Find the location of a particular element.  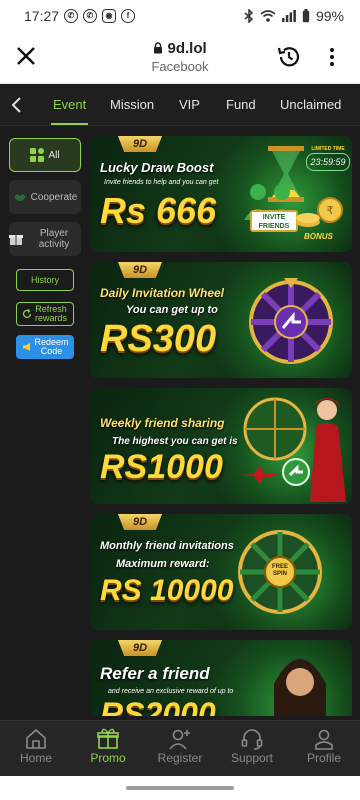

promo-tabs: Event Mission VIP Fund Unclaimed is located at coordinates (180, 105).